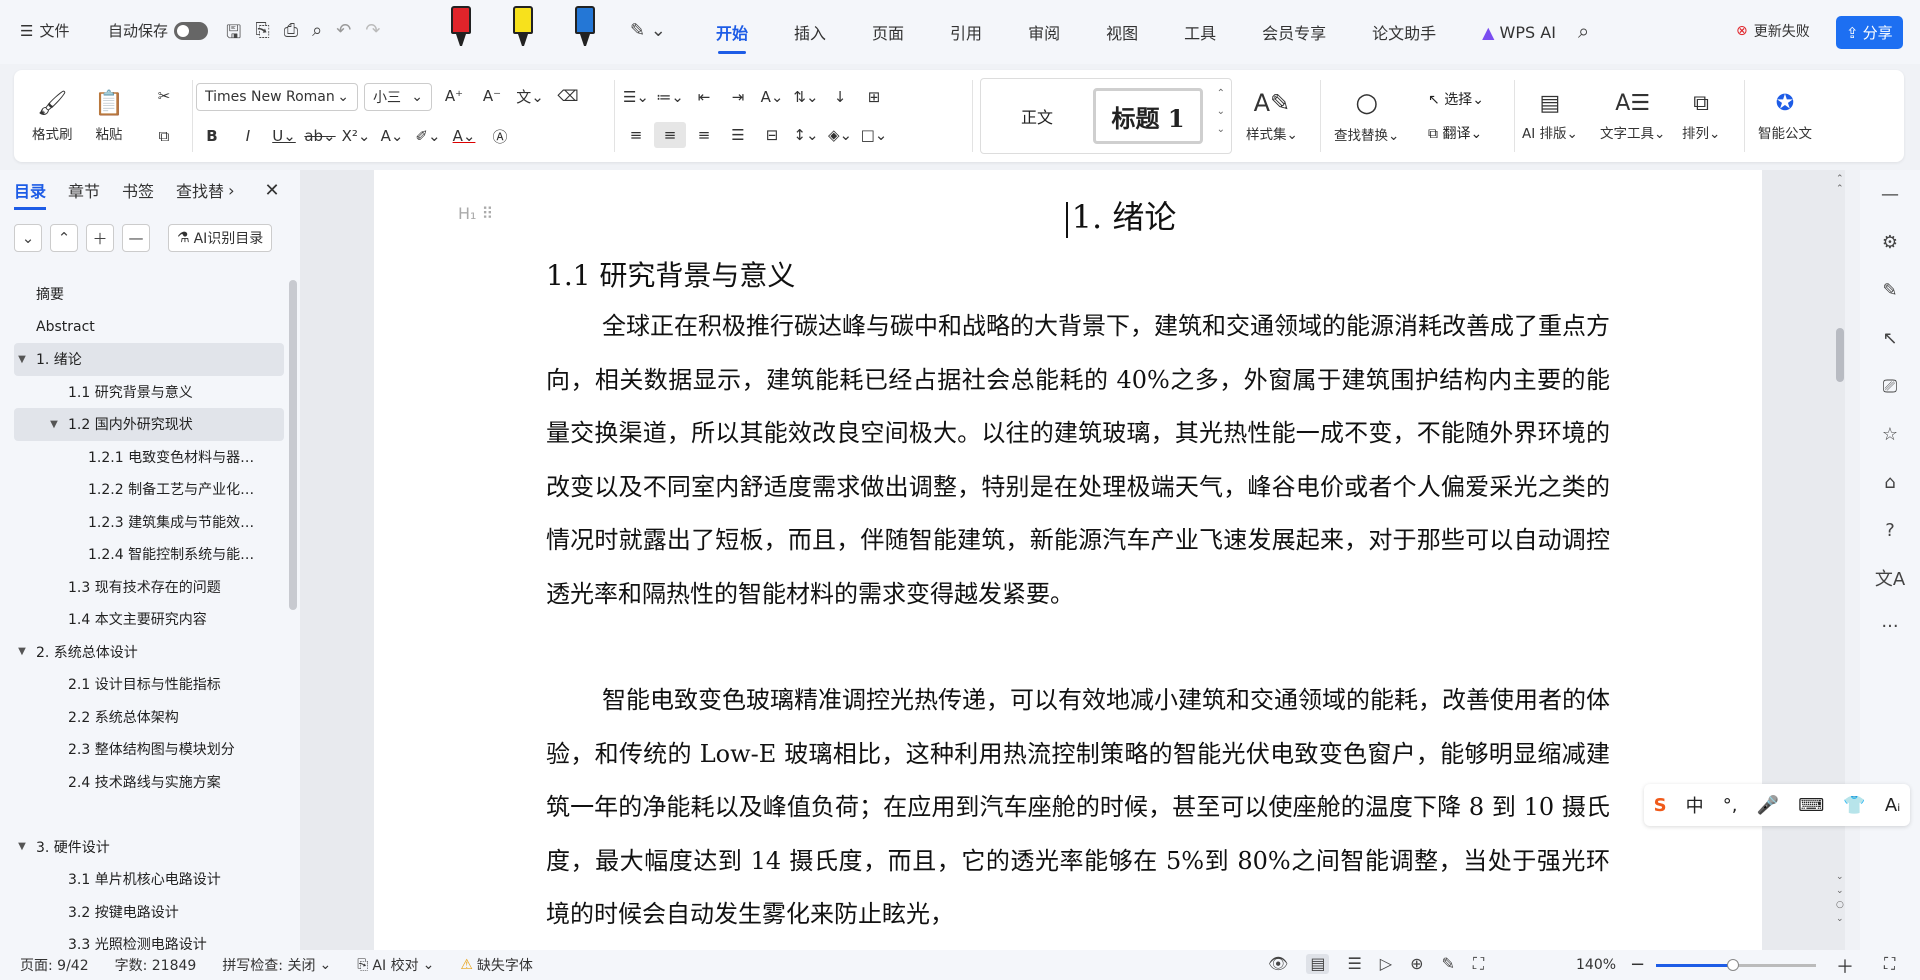  Describe the element at coordinates (1889, 338) in the screenshot. I see `pointer-icon: ↖` at that location.